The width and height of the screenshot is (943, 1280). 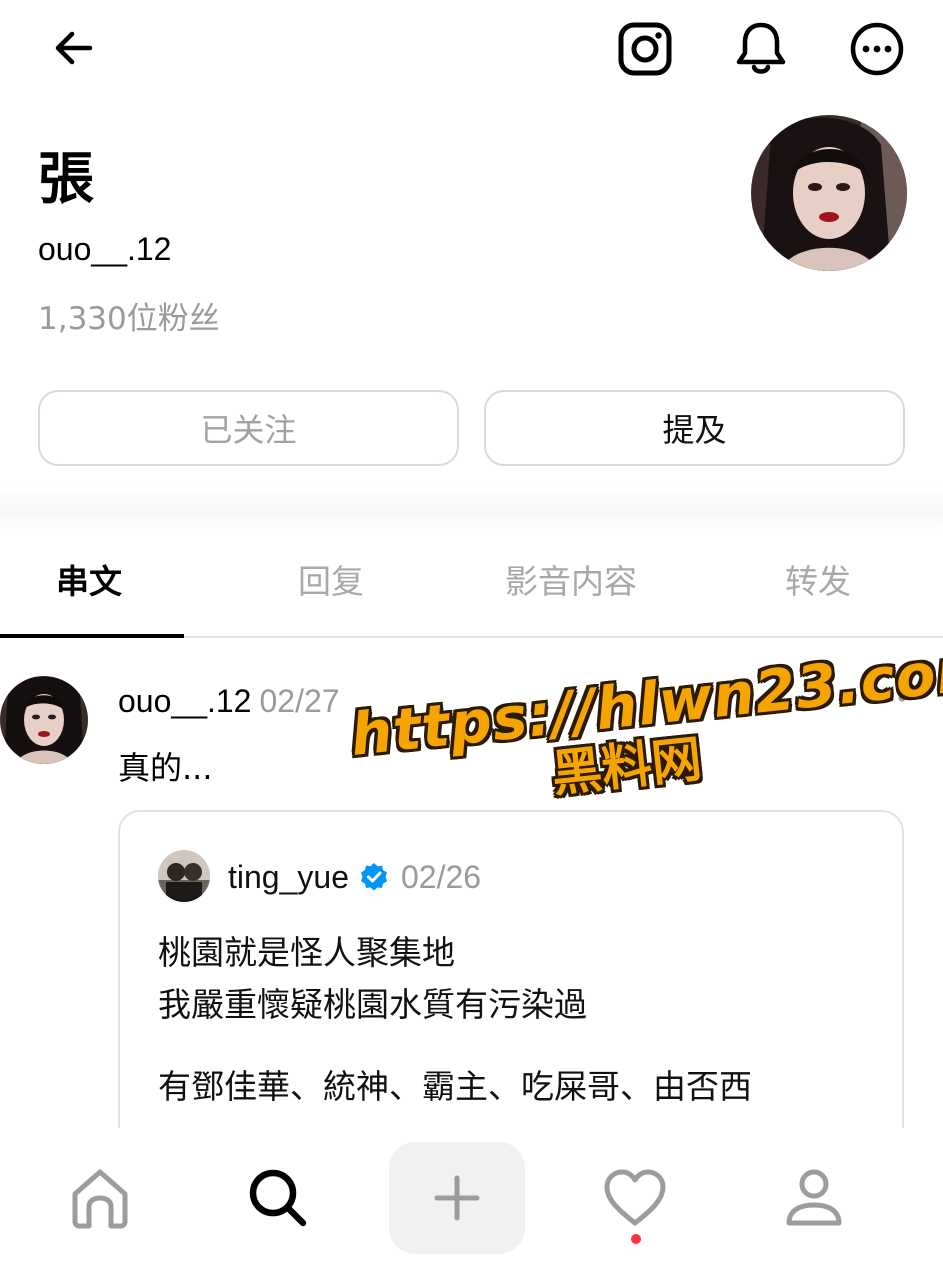 I want to click on tab-media: 影音内容, so click(x=571, y=582).